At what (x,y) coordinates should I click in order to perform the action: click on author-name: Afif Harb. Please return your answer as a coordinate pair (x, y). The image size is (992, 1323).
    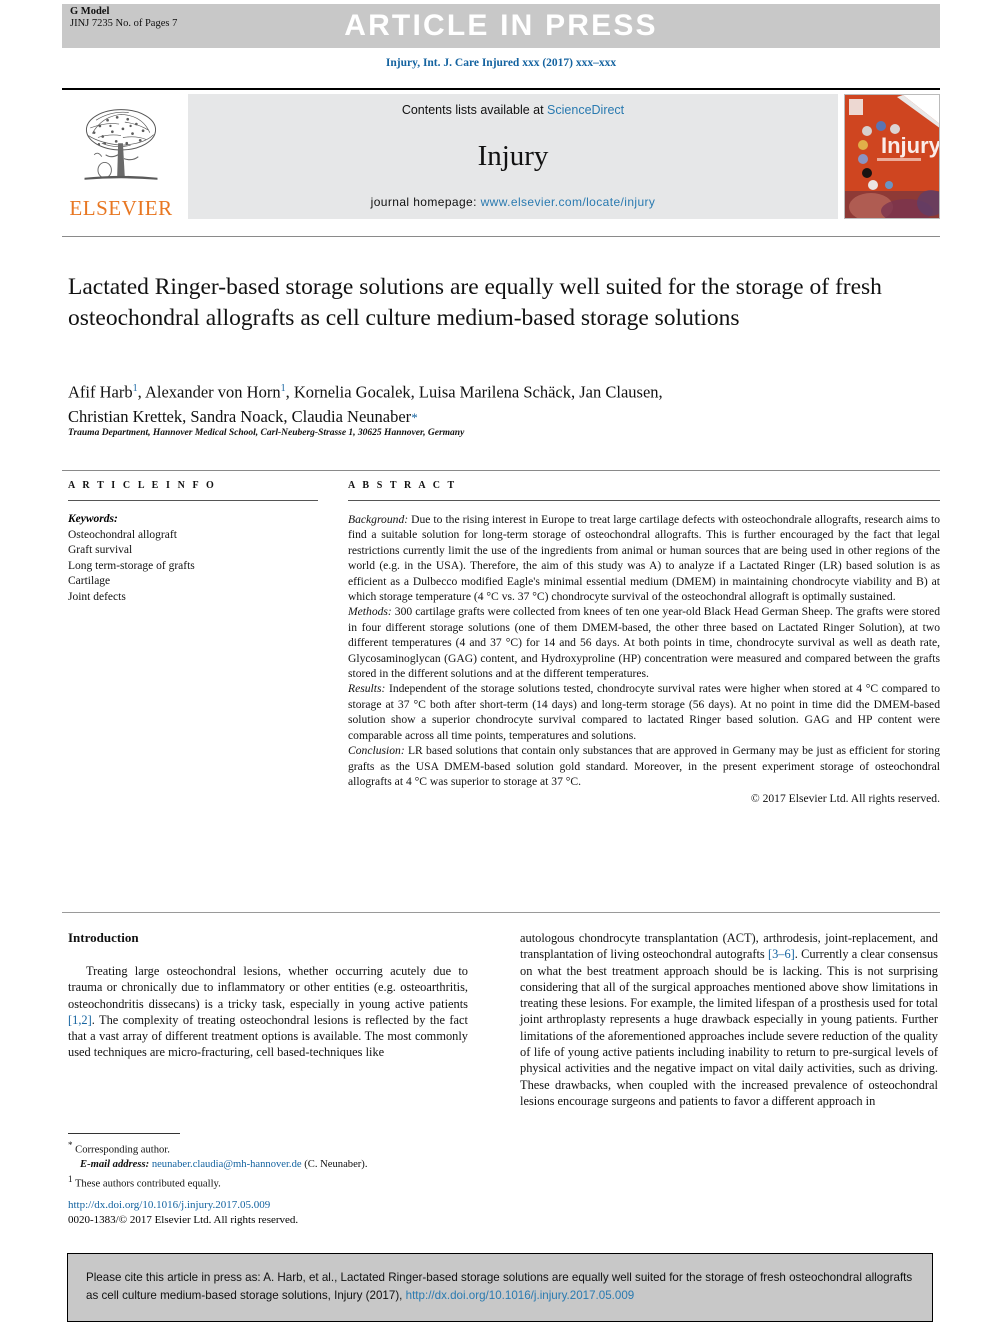
    Looking at the image, I should click on (100, 392).